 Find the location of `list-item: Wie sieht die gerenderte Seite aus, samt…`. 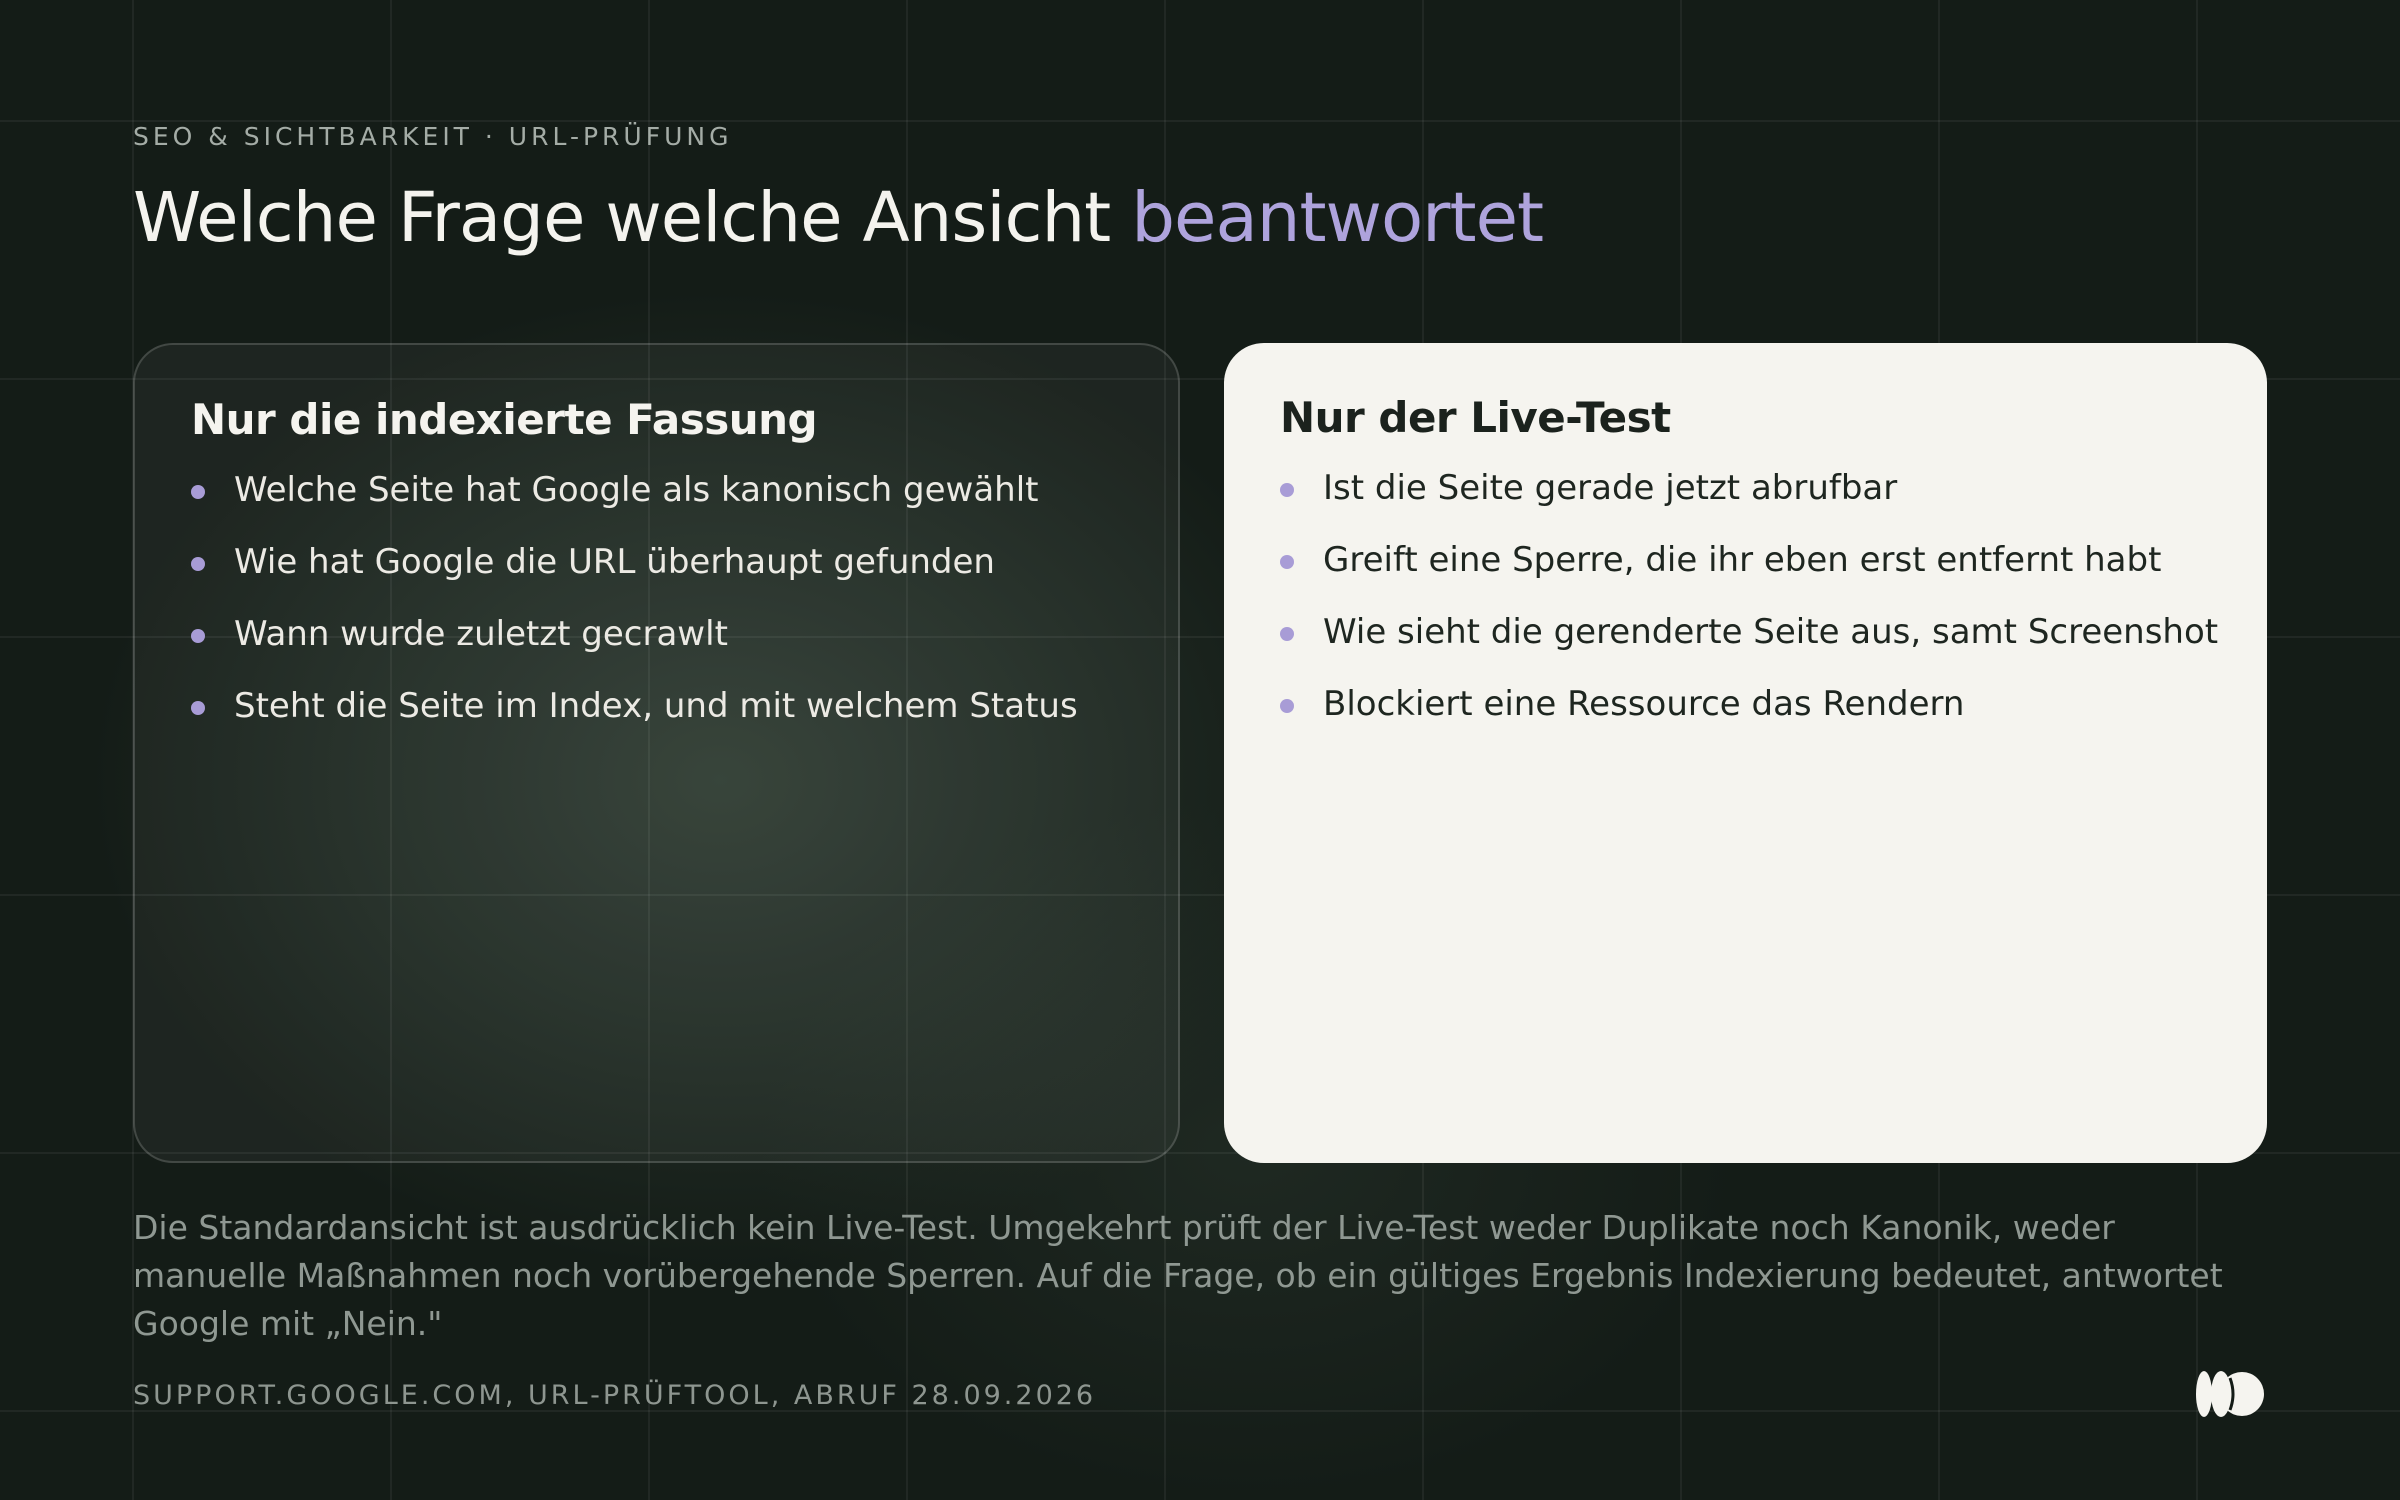

list-item: Wie sieht die gerenderte Seite aus, samt… is located at coordinates (1749, 632).